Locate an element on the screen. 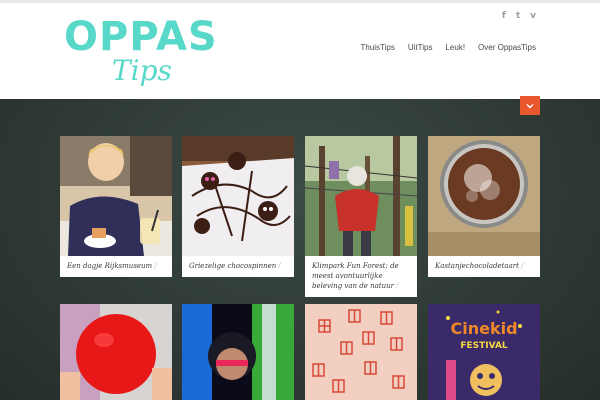 The height and width of the screenshot is (400, 600). header-toggle-button is located at coordinates (530, 105).